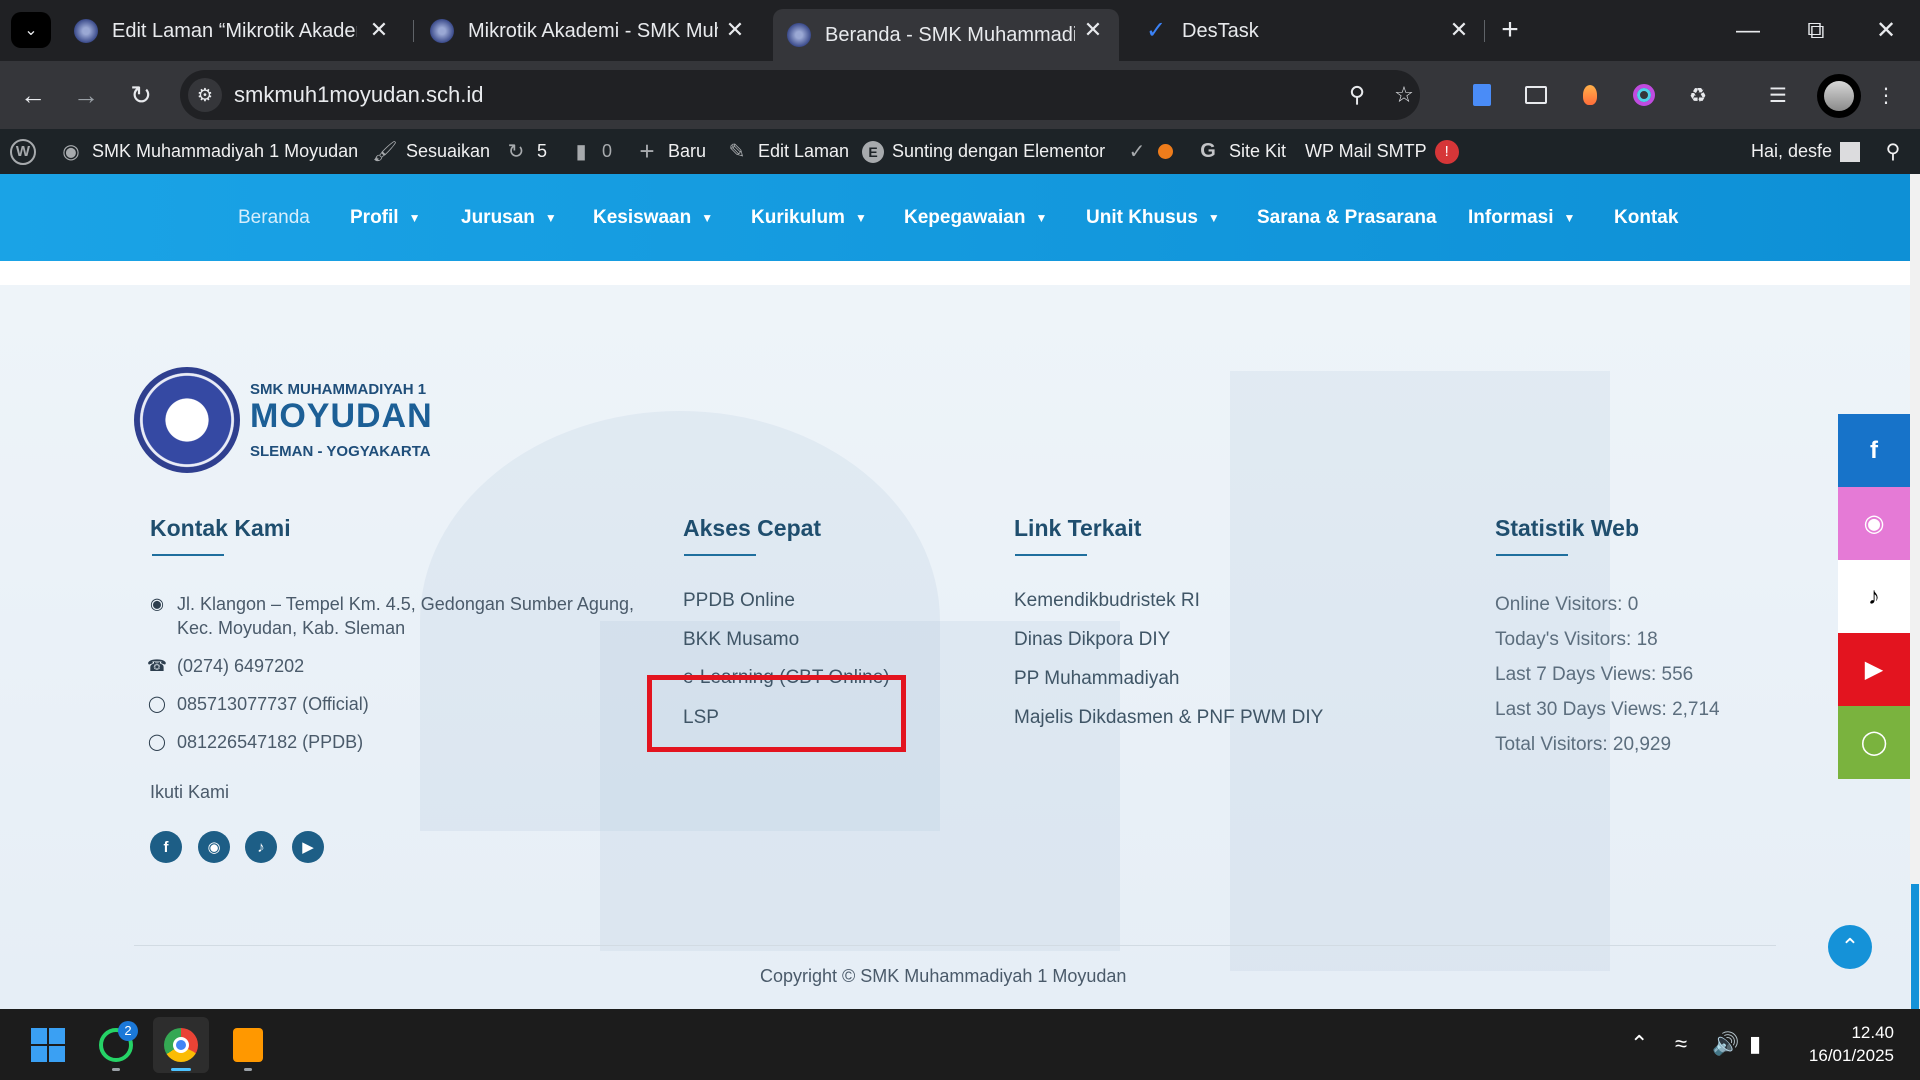  Describe the element at coordinates (248, 1045) in the screenshot. I see `taskbar-sublime` at that location.